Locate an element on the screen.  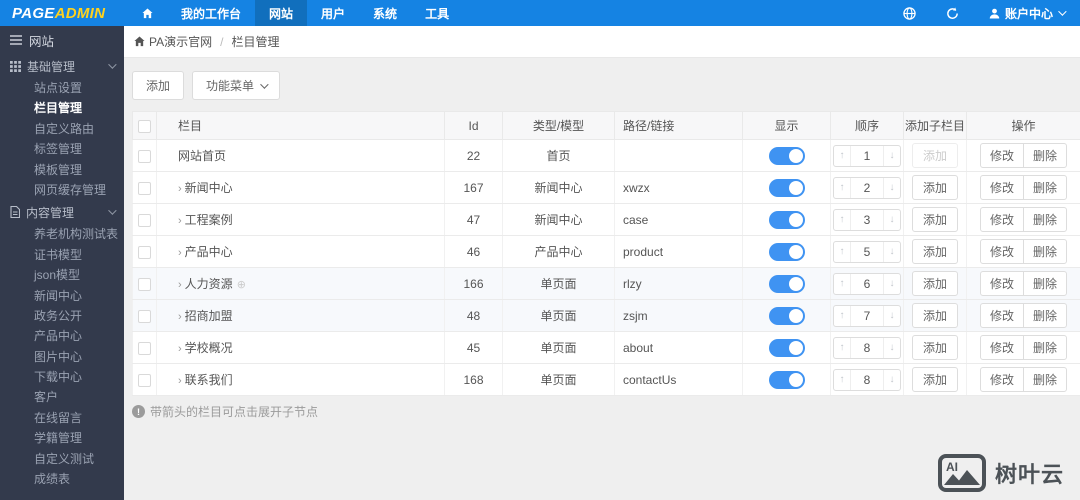
order-input: 7 is located at coordinates (867, 315).